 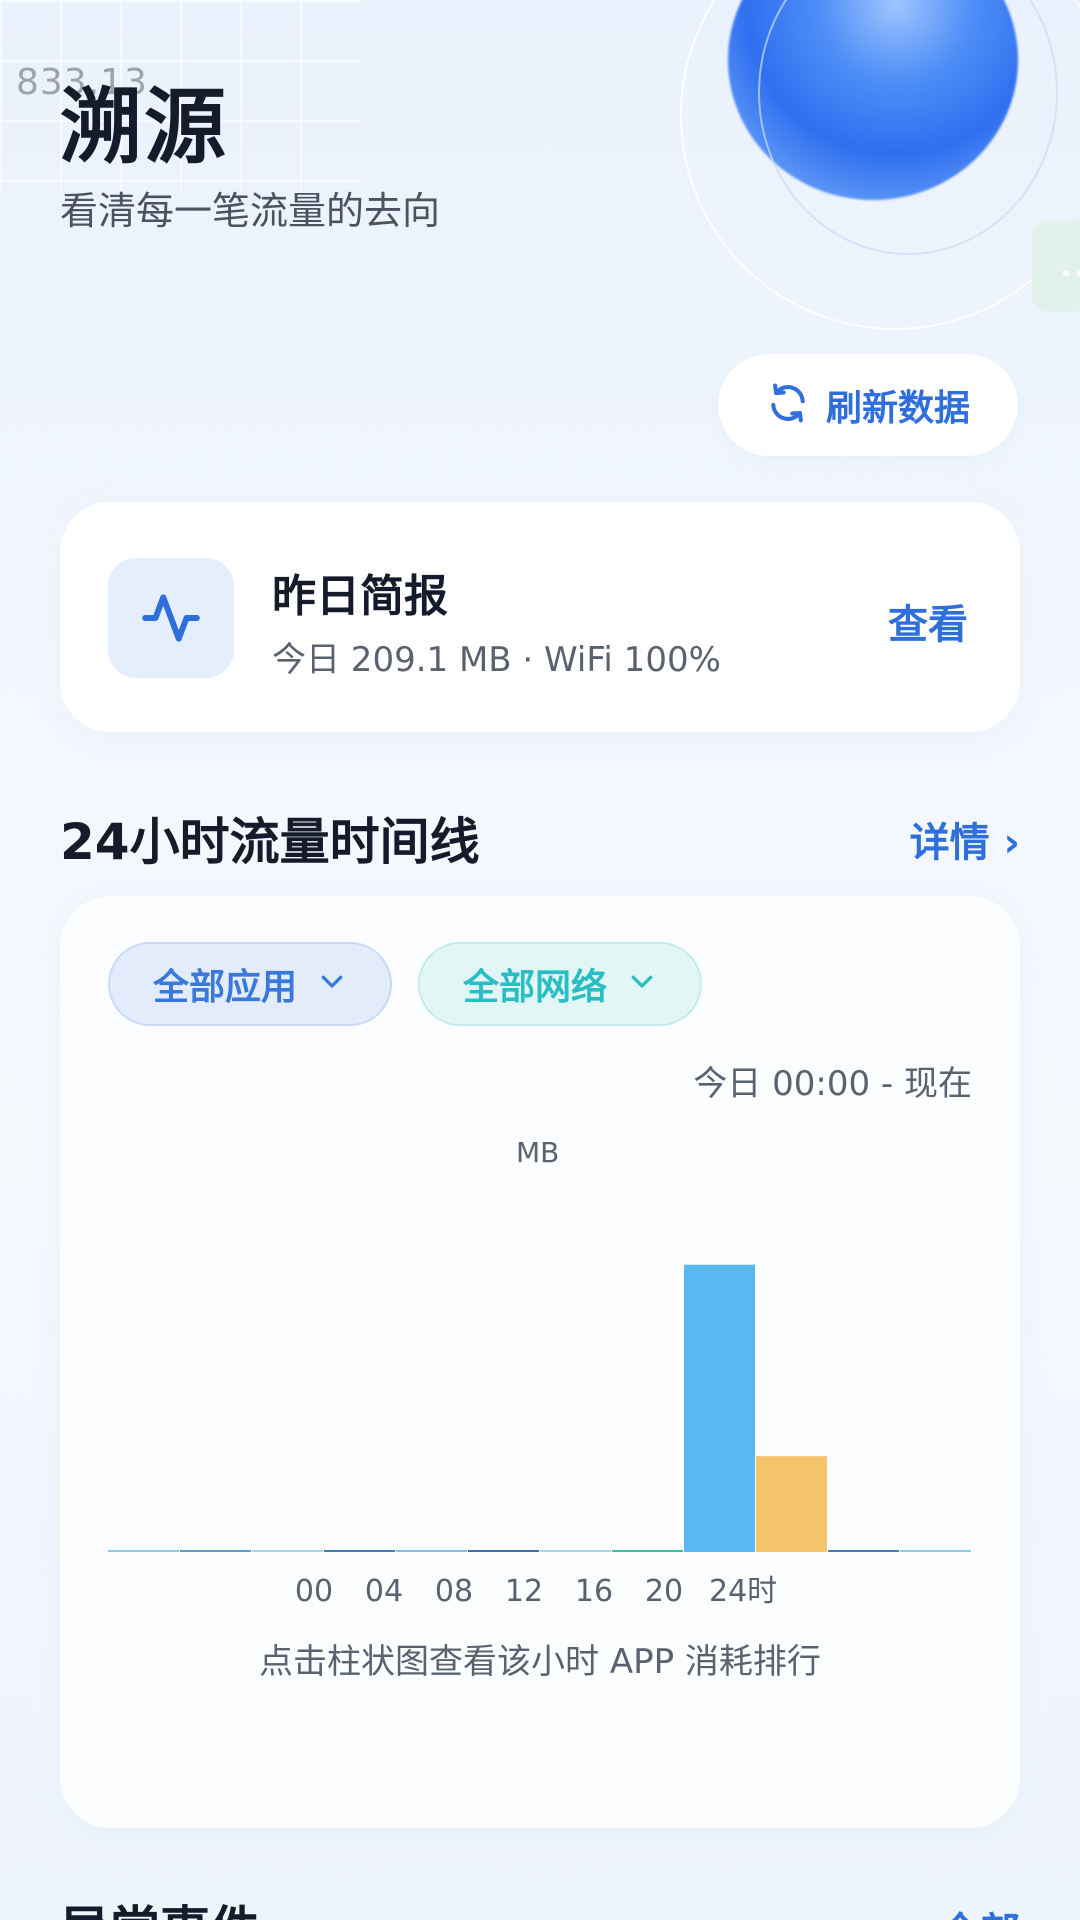 I want to click on pulse-icon, so click(x=171, y=618).